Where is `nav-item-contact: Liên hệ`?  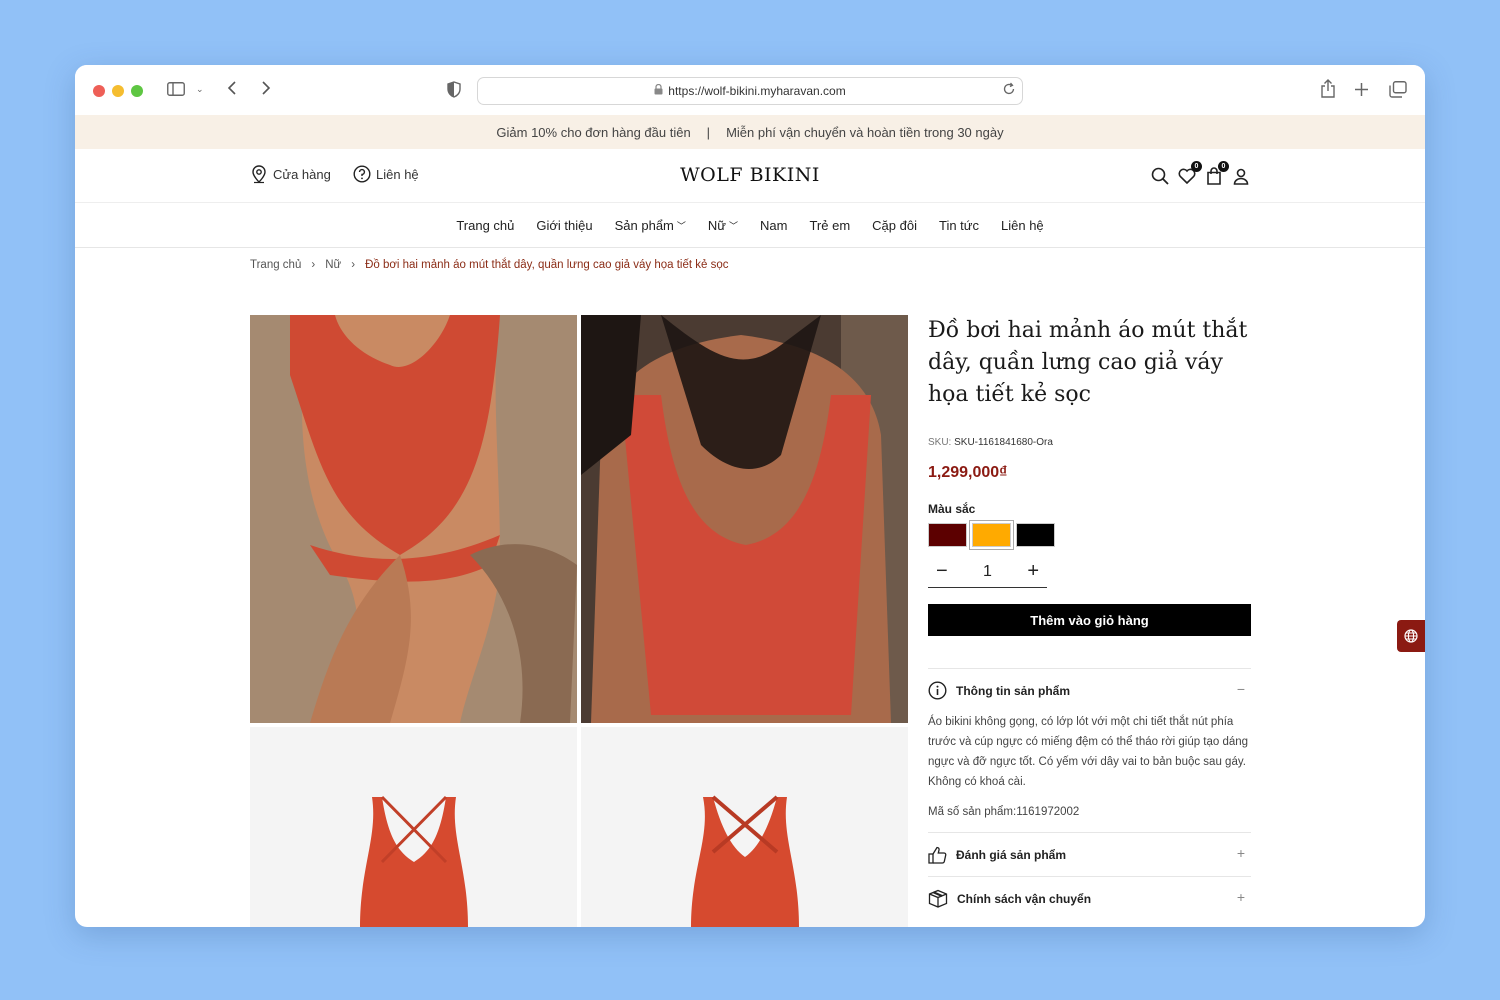 nav-item-contact: Liên hệ is located at coordinates (1022, 225).